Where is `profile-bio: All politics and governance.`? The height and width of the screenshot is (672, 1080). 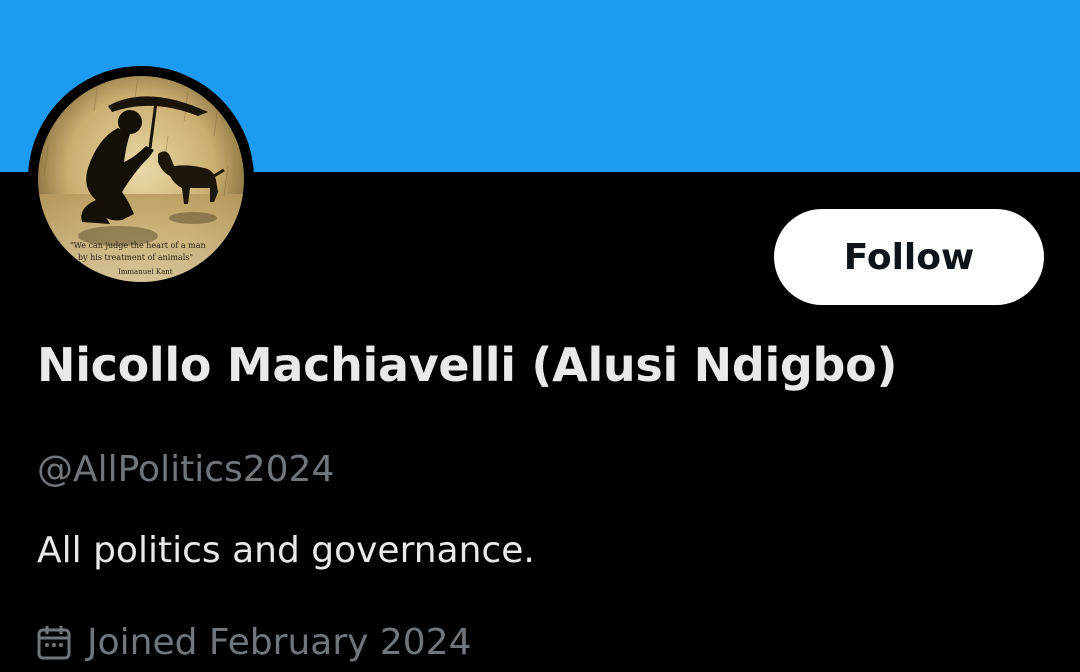 profile-bio: All politics and governance. is located at coordinates (286, 550).